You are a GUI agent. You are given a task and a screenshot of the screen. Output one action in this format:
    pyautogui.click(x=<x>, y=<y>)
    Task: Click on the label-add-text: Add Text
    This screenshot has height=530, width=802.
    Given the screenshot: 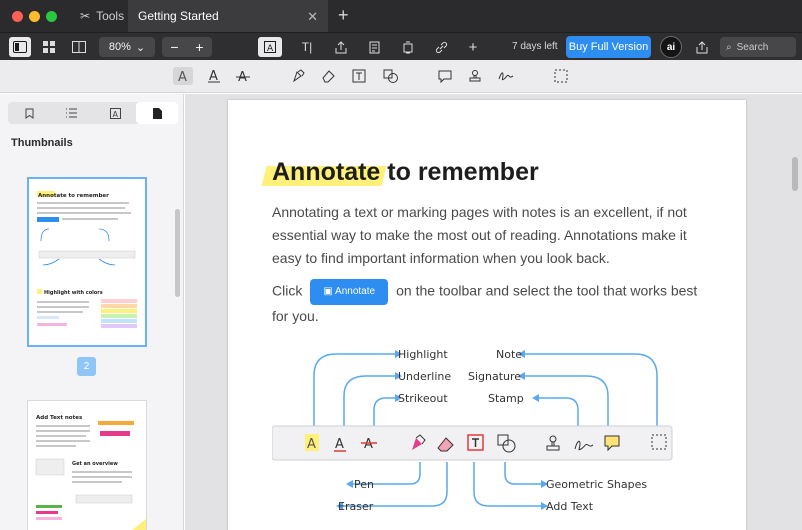 What is the action you would take?
    pyautogui.click(x=570, y=506)
    